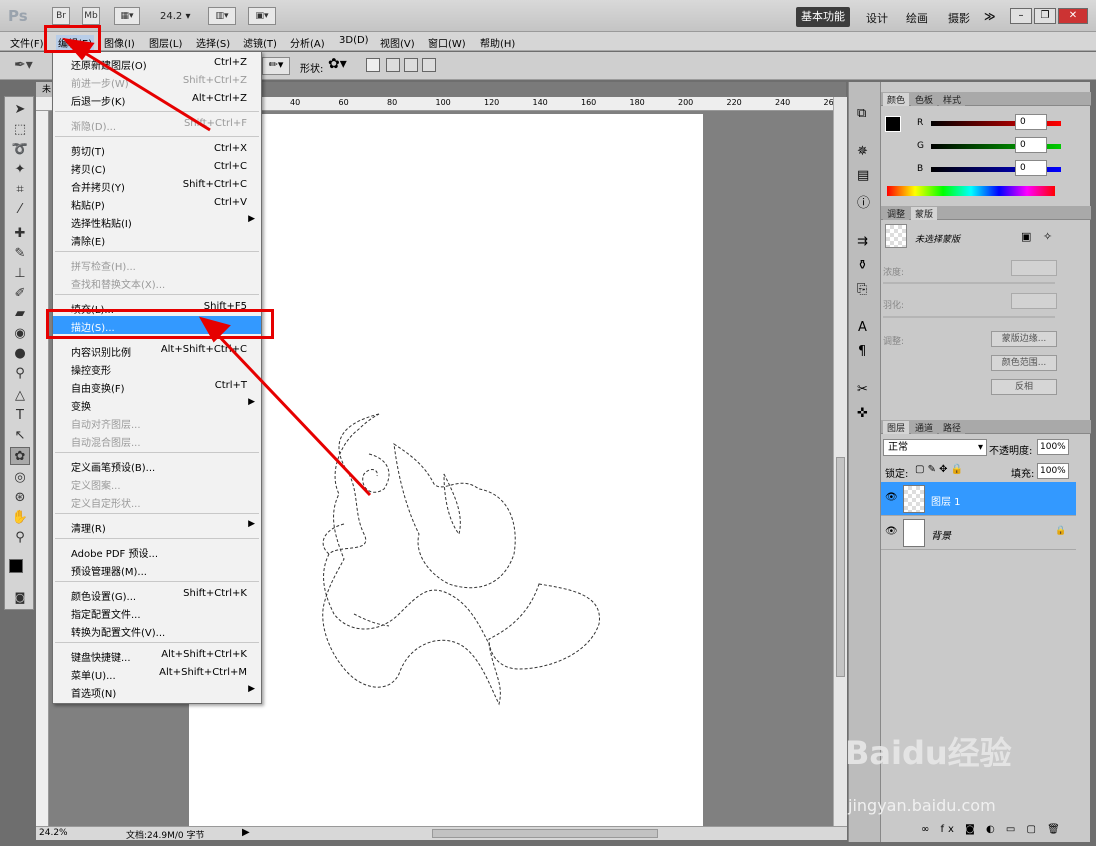 This screenshot has height=846, width=1096. Describe the element at coordinates (922, 805) in the screenshot. I see `baidu-watermark-url: jingyan.baidu.com` at that location.